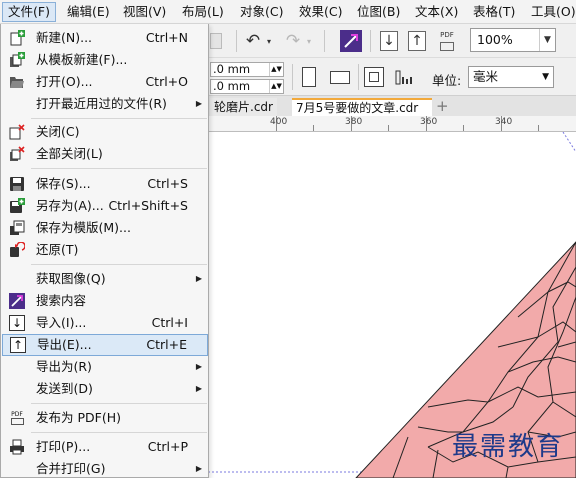 This screenshot has height=478, width=576. Describe the element at coordinates (58, 131) in the screenshot. I see `menu-item-label: 关闭(C)` at that location.